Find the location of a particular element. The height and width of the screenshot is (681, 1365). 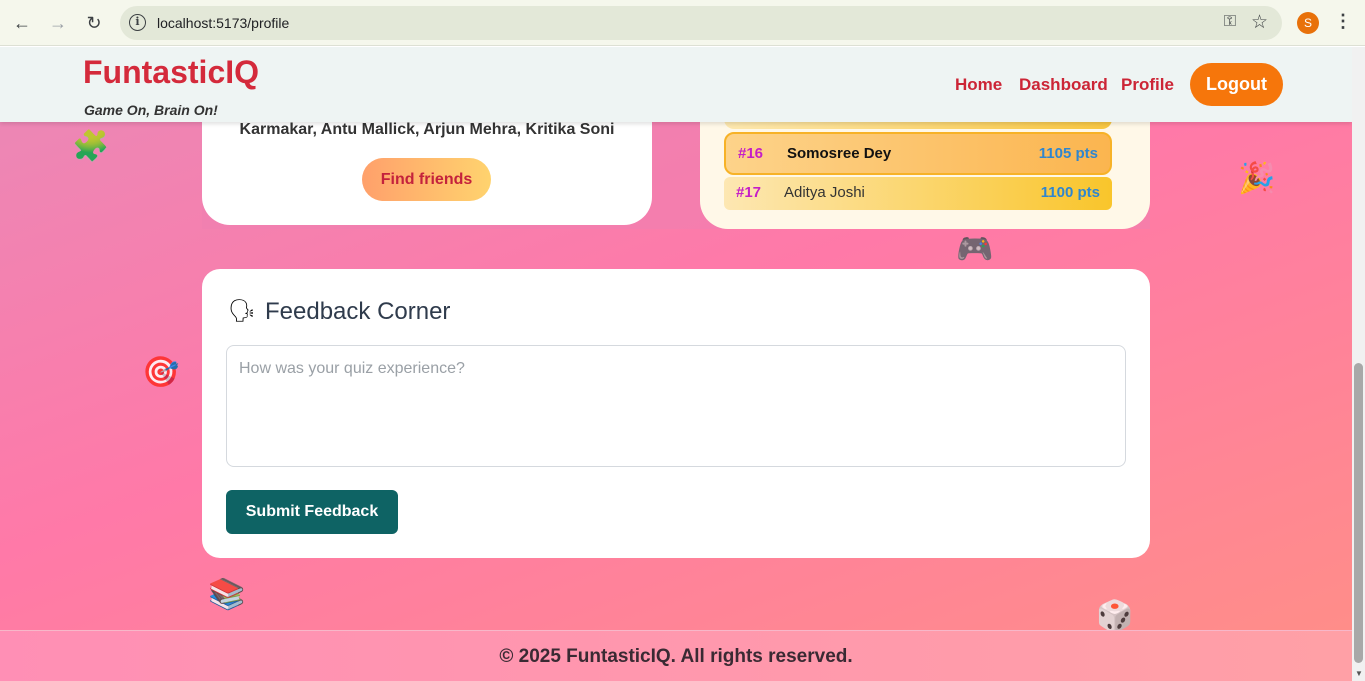

dice-icon: 🎲 is located at coordinates (1115, 616).